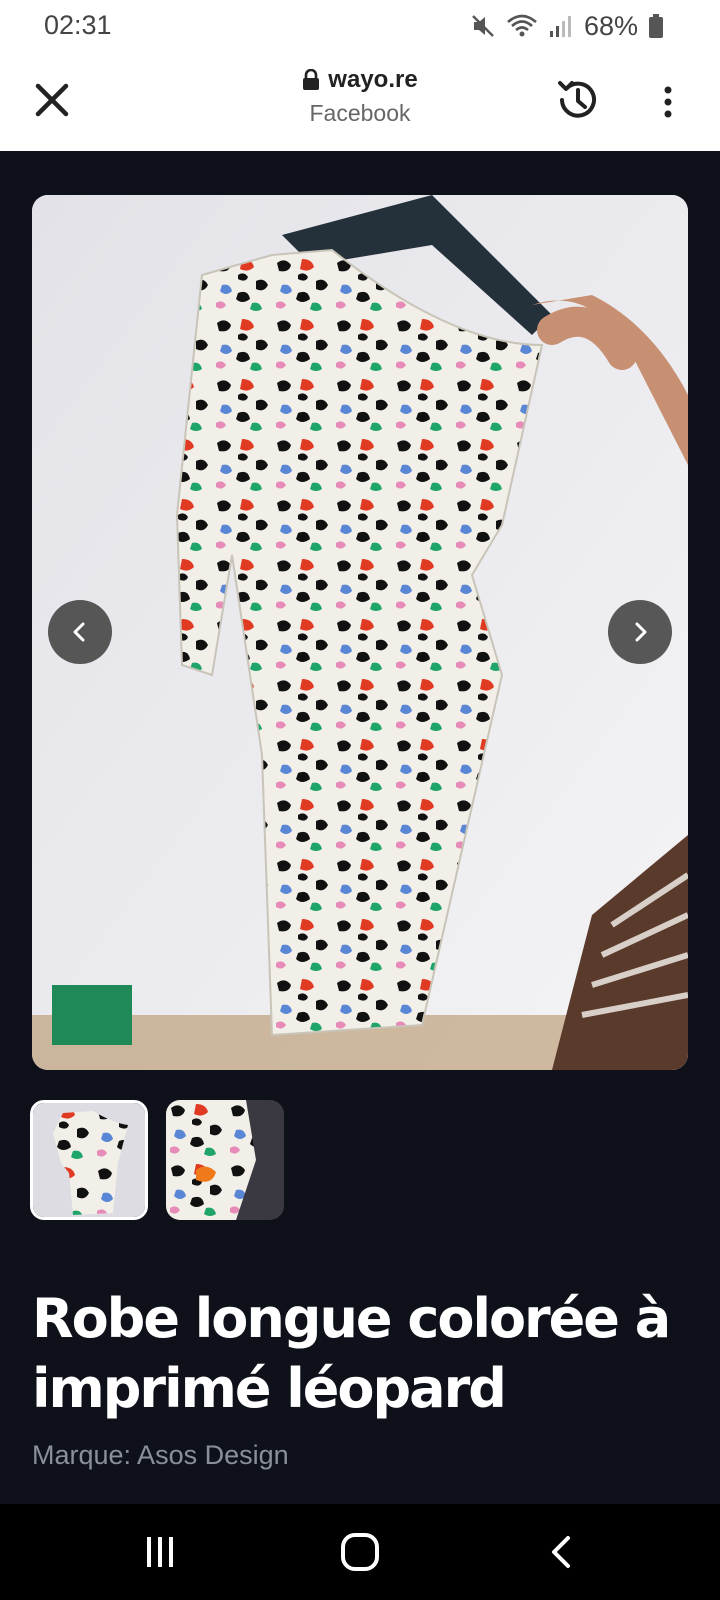  I want to click on battery-percent: 68%, so click(610, 25).